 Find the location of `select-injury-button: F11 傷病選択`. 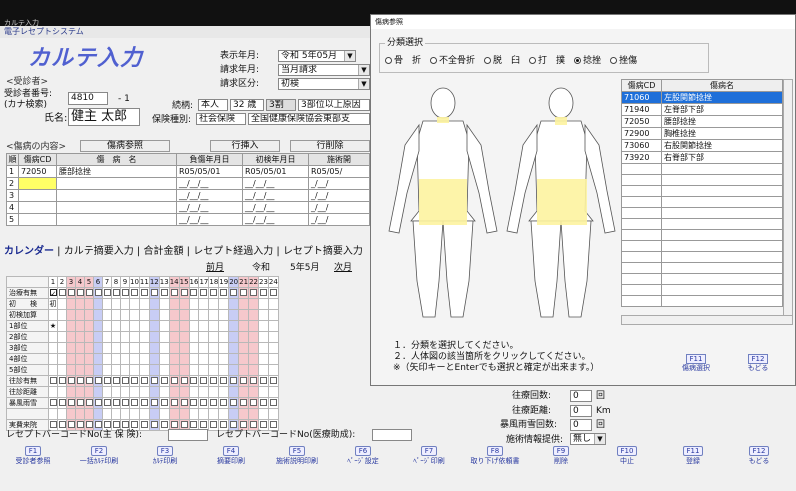

select-injury-button: F11 傷病選択 is located at coordinates (696, 363).